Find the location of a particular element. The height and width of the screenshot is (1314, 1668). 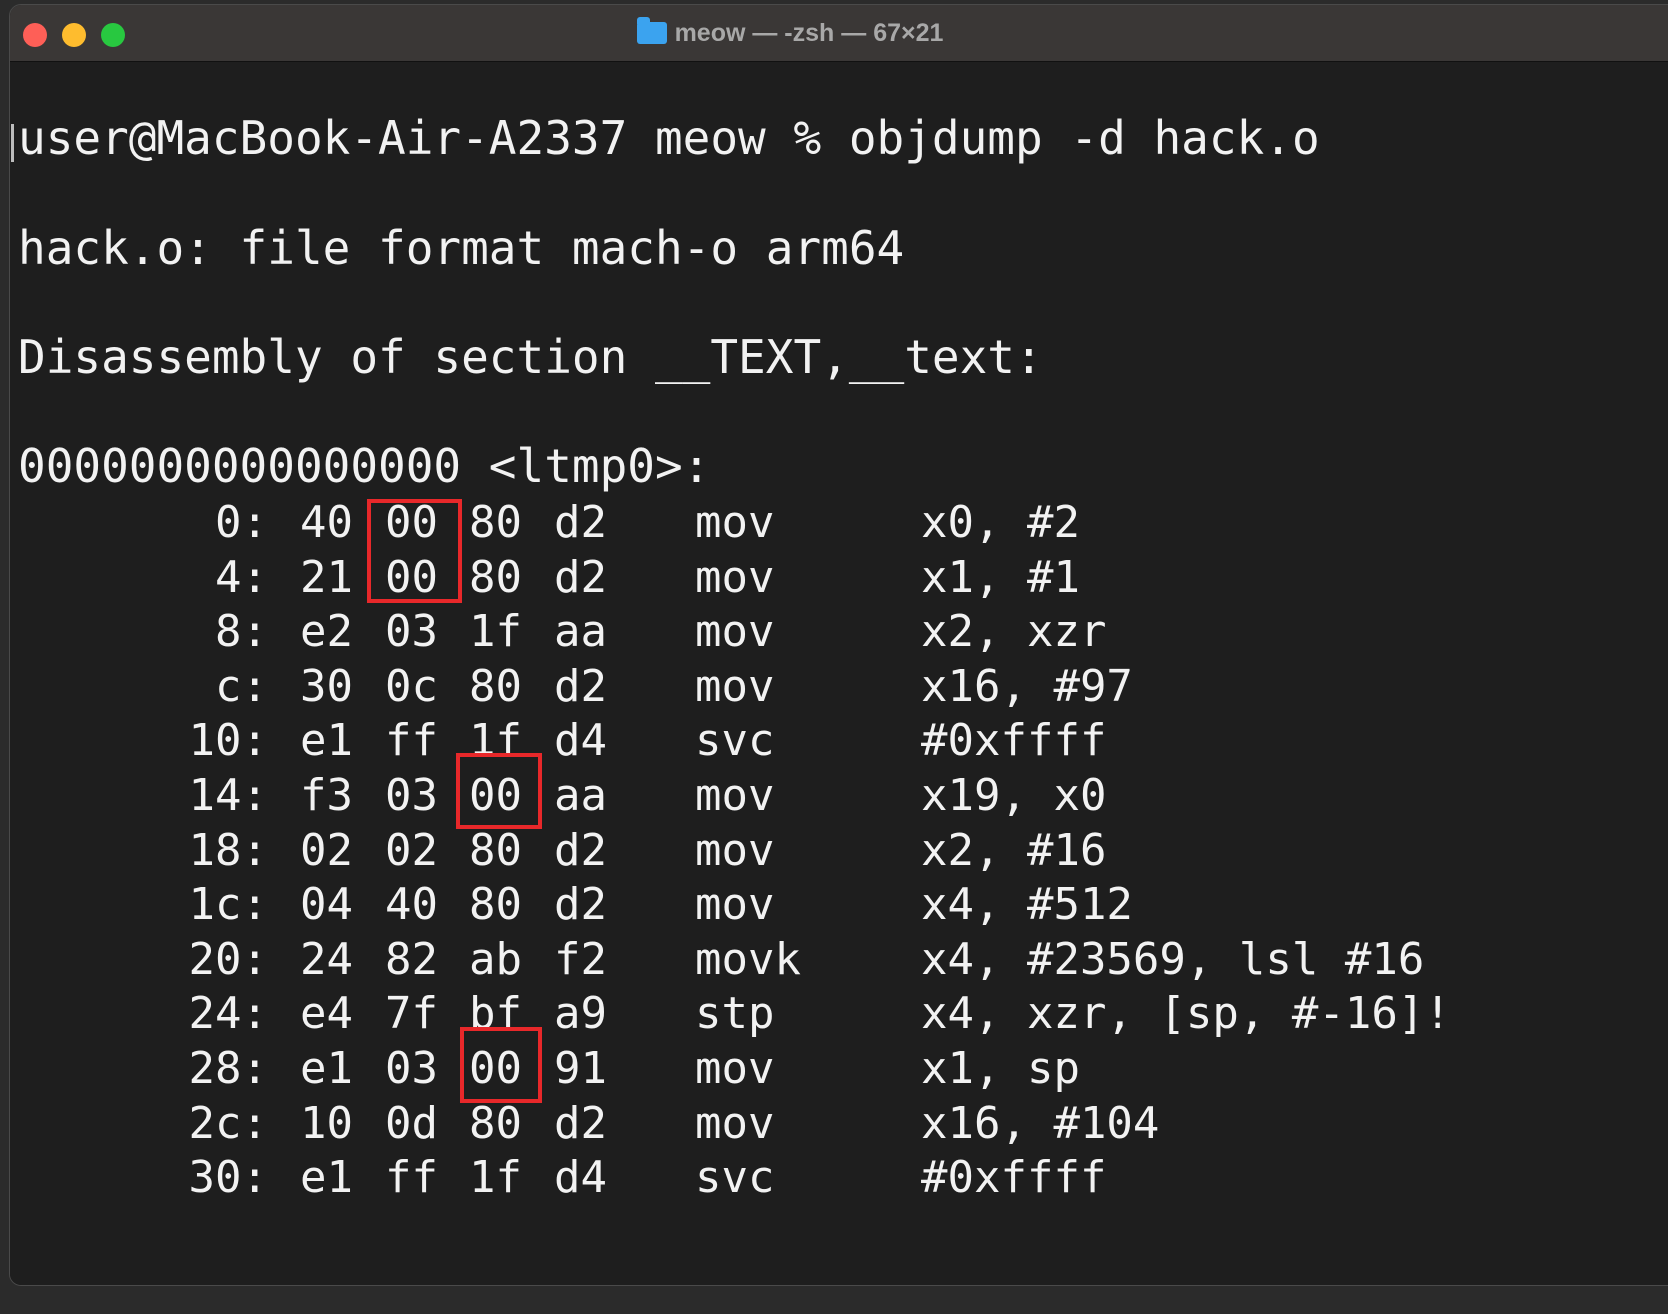

row-byte-1: 21 is located at coordinates (326, 577).